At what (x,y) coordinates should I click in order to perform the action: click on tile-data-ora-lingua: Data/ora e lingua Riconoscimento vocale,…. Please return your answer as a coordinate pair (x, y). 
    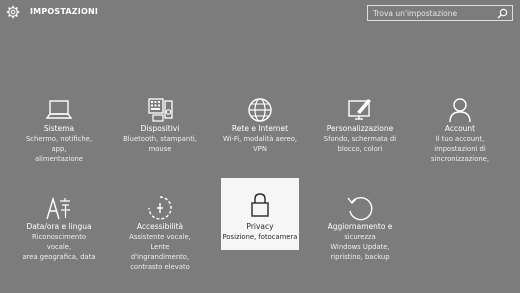
    Looking at the image, I should click on (59, 224).